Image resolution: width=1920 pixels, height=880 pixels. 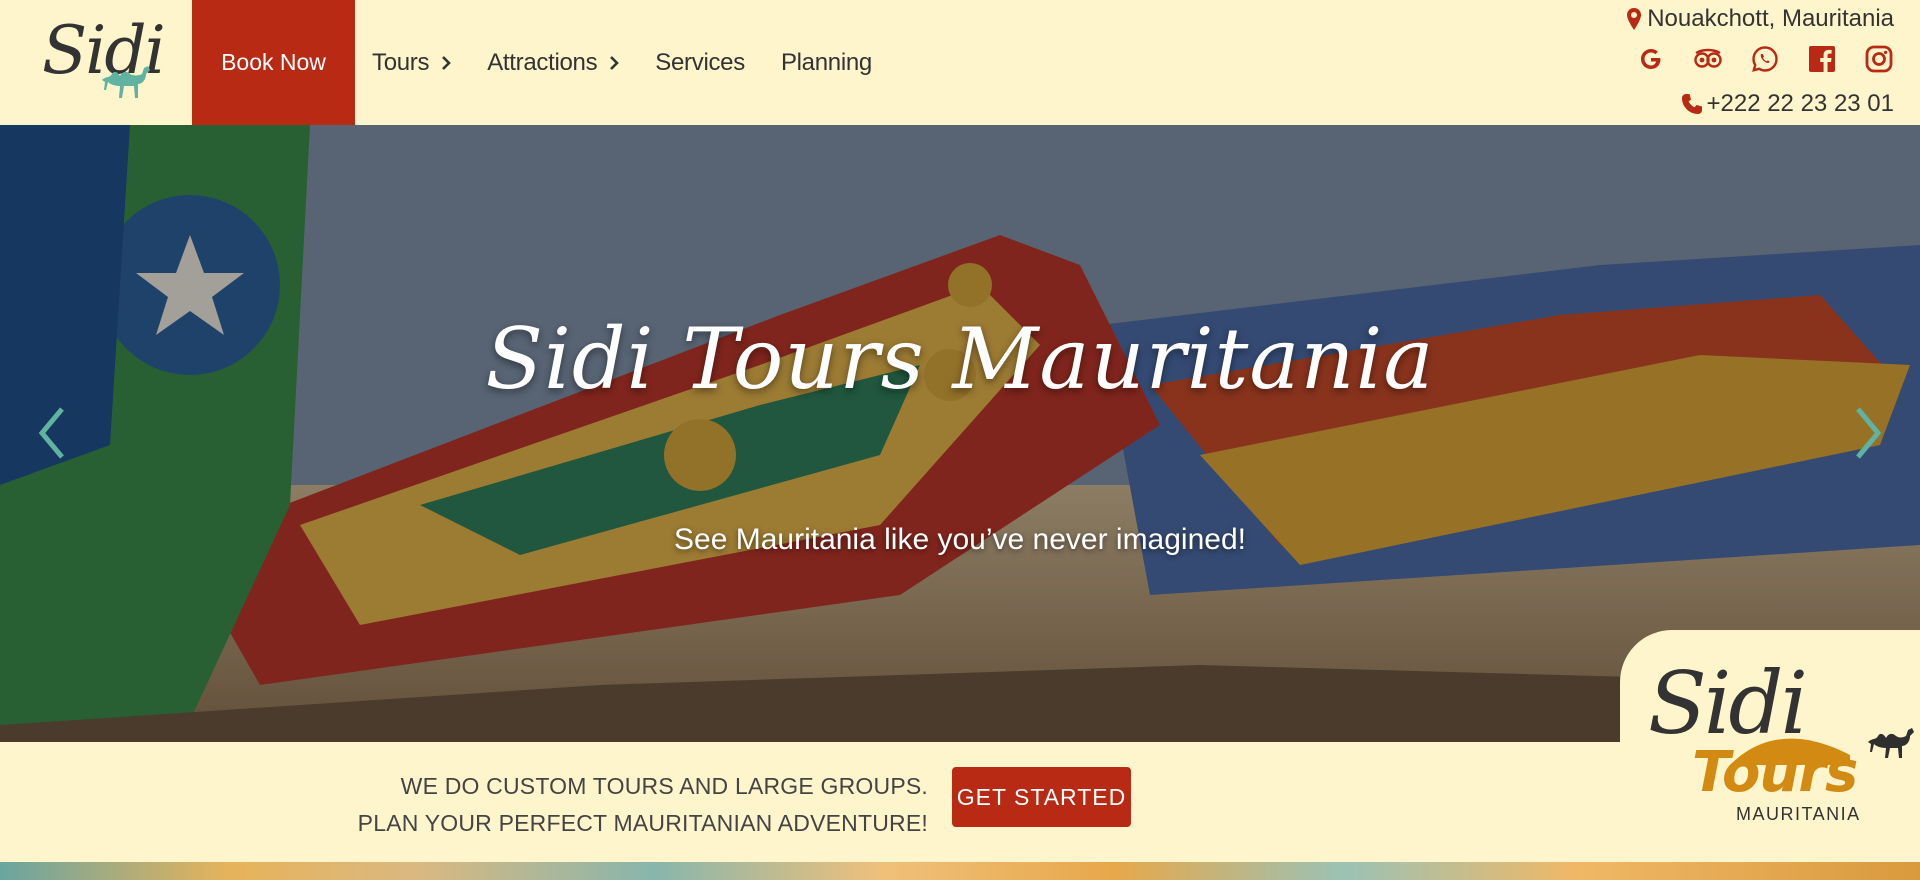 I want to click on get-started-label: Get Started, so click(x=1041, y=796).